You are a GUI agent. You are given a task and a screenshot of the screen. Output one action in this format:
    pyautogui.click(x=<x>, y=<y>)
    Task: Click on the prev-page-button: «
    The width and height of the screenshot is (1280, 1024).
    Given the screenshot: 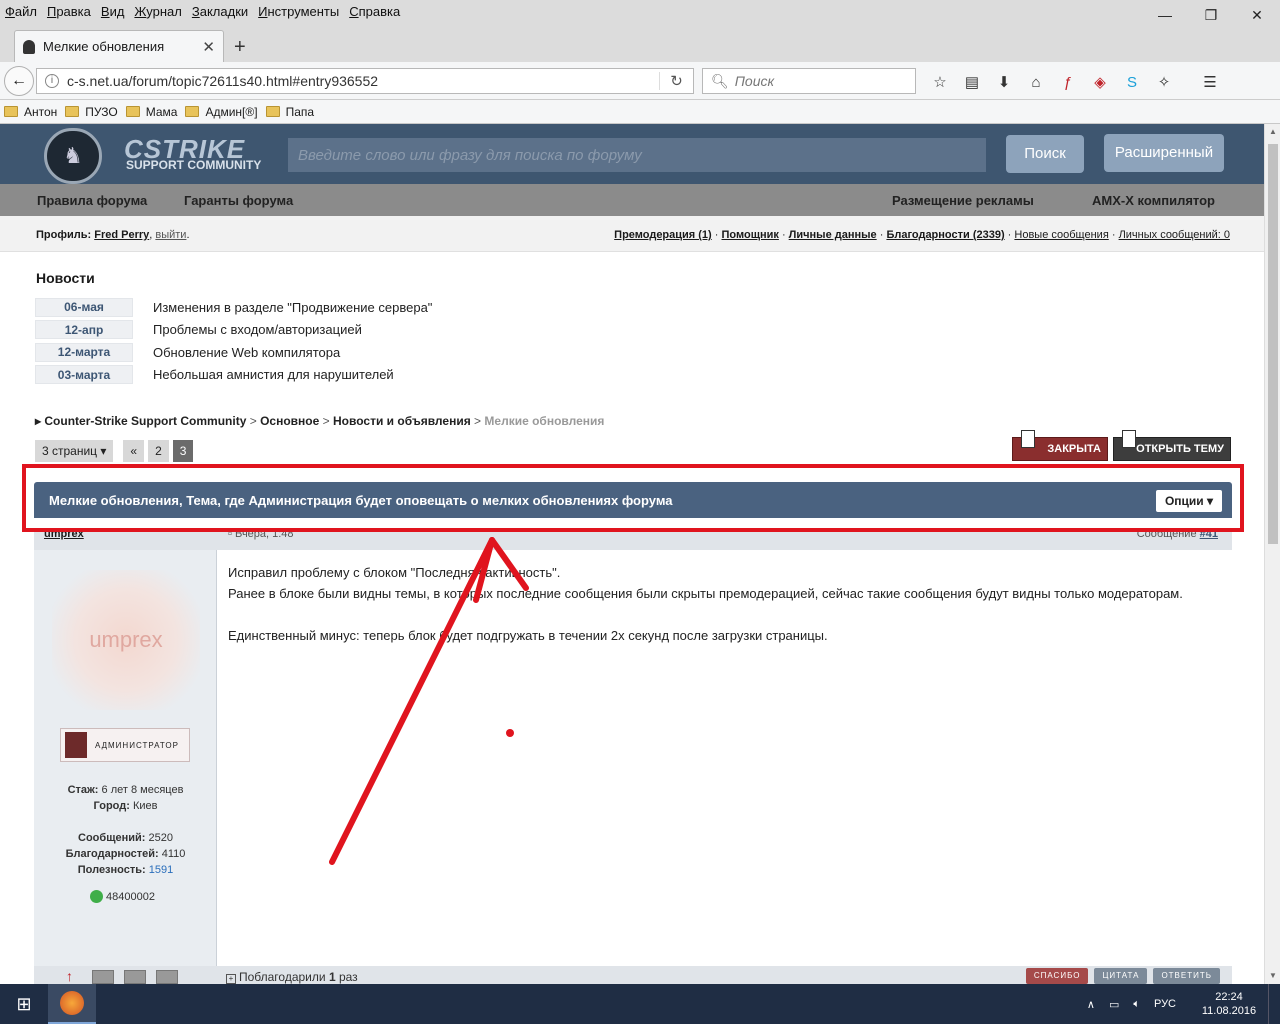 What is the action you would take?
    pyautogui.click(x=134, y=451)
    